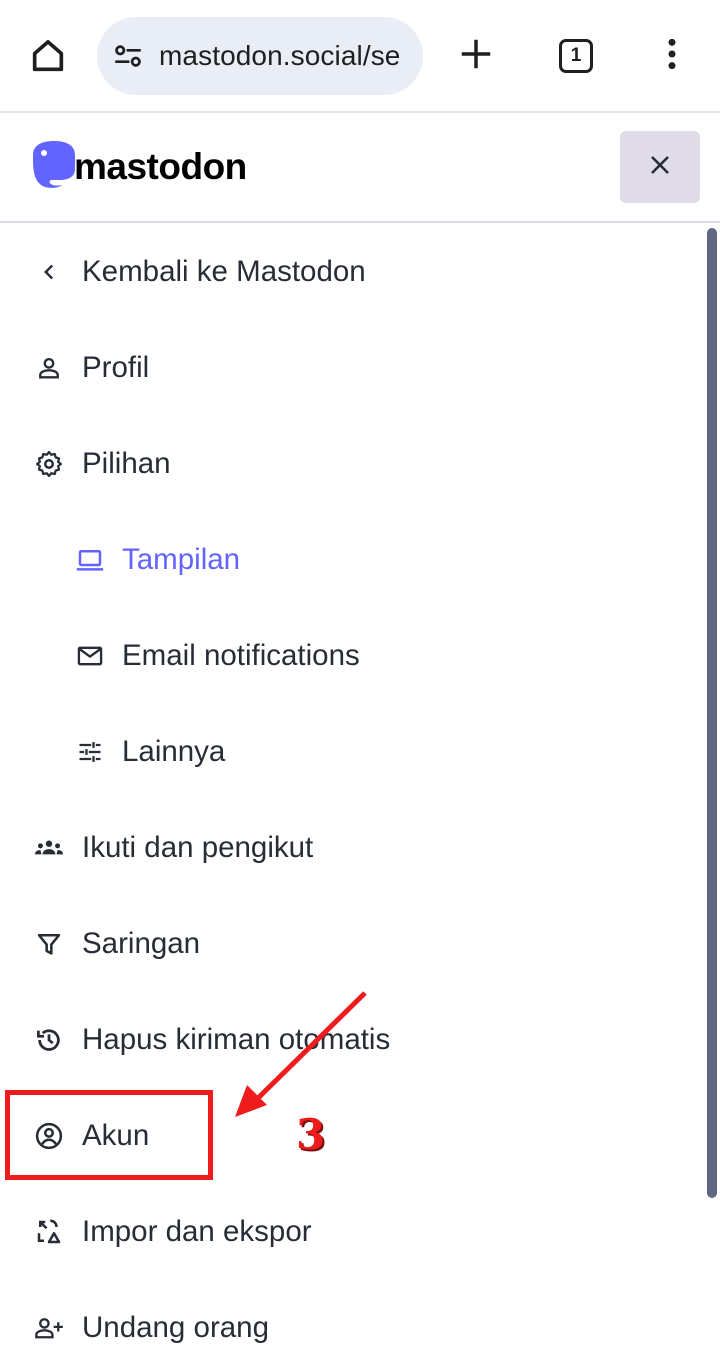 This screenshot has width=720, height=1366. I want to click on plus-icon, so click(476, 56).